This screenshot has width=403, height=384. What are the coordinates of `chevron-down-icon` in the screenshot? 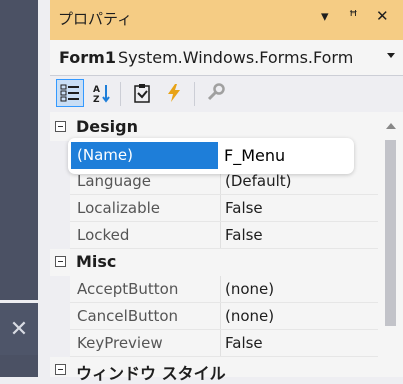 It's located at (391, 55).